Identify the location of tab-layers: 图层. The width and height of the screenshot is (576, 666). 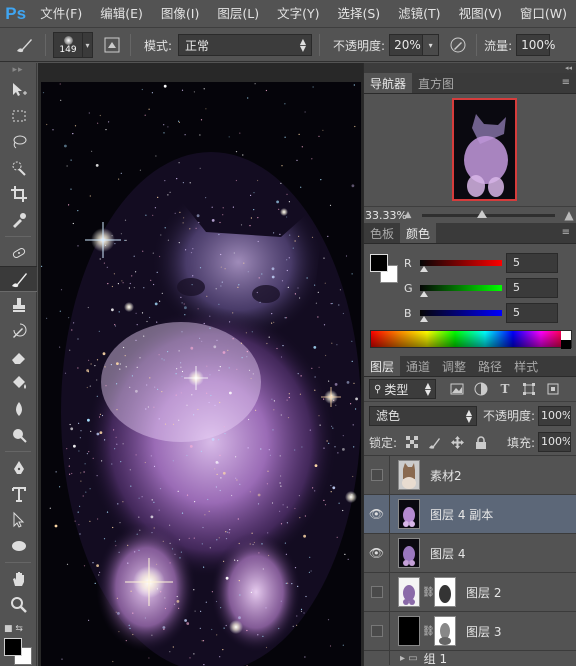
(382, 366).